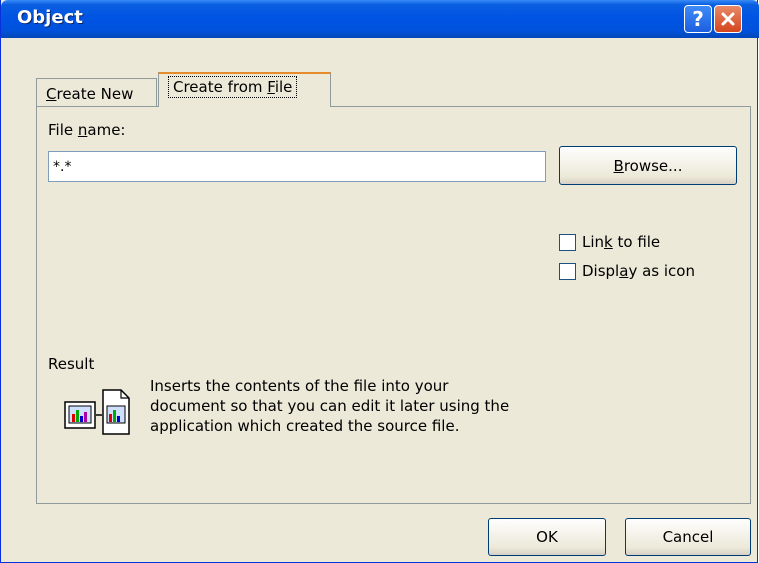  I want to click on display-as-icon-option: Display as icon, so click(627, 271).